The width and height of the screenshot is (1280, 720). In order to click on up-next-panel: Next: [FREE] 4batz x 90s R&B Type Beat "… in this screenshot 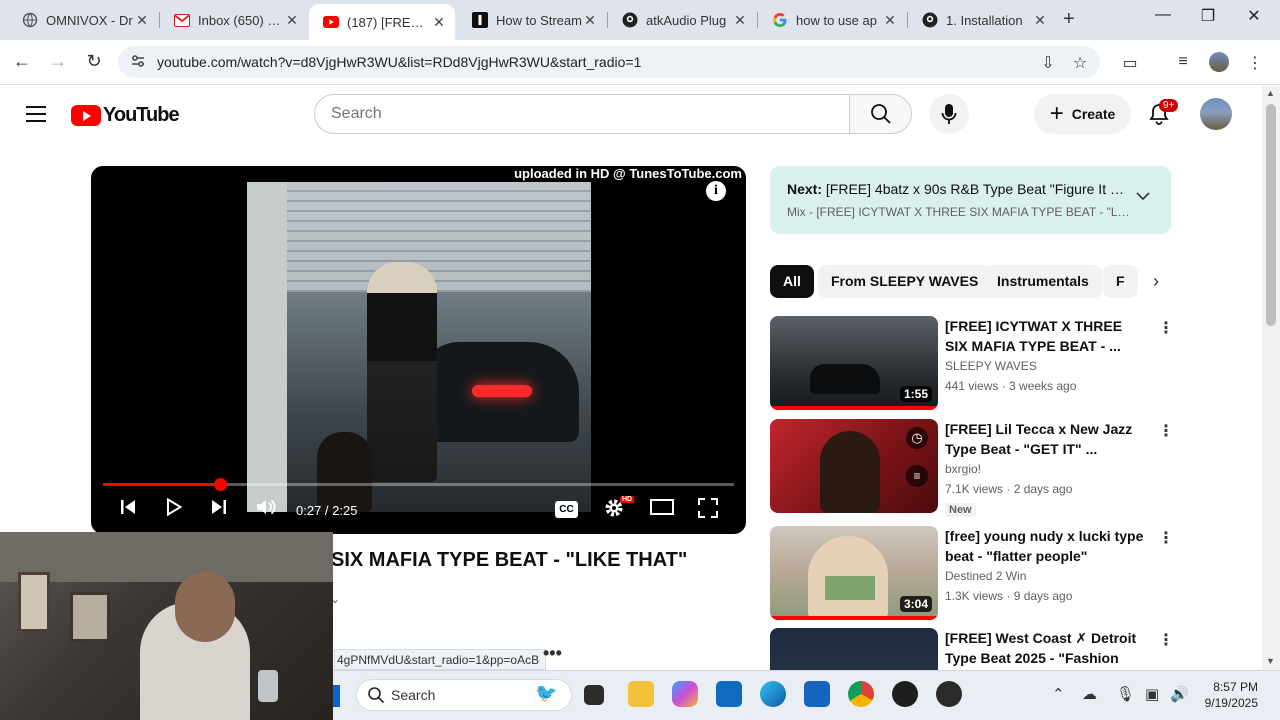, I will do `click(970, 200)`.